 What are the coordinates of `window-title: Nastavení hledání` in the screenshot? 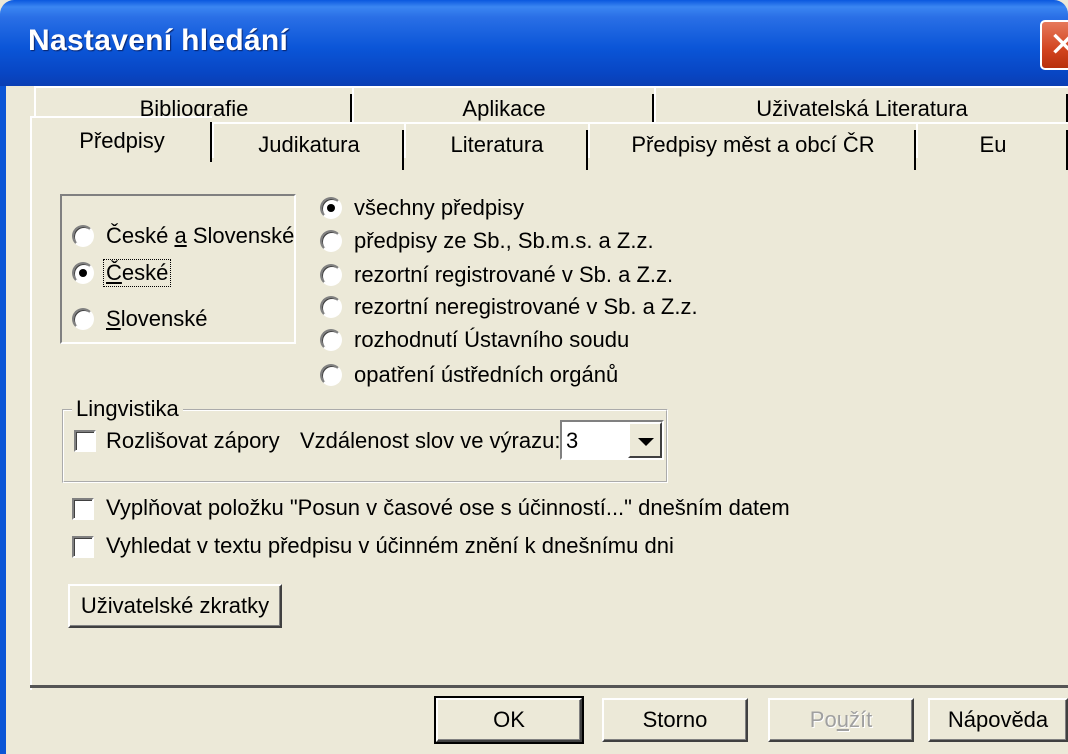 It's located at (158, 40).